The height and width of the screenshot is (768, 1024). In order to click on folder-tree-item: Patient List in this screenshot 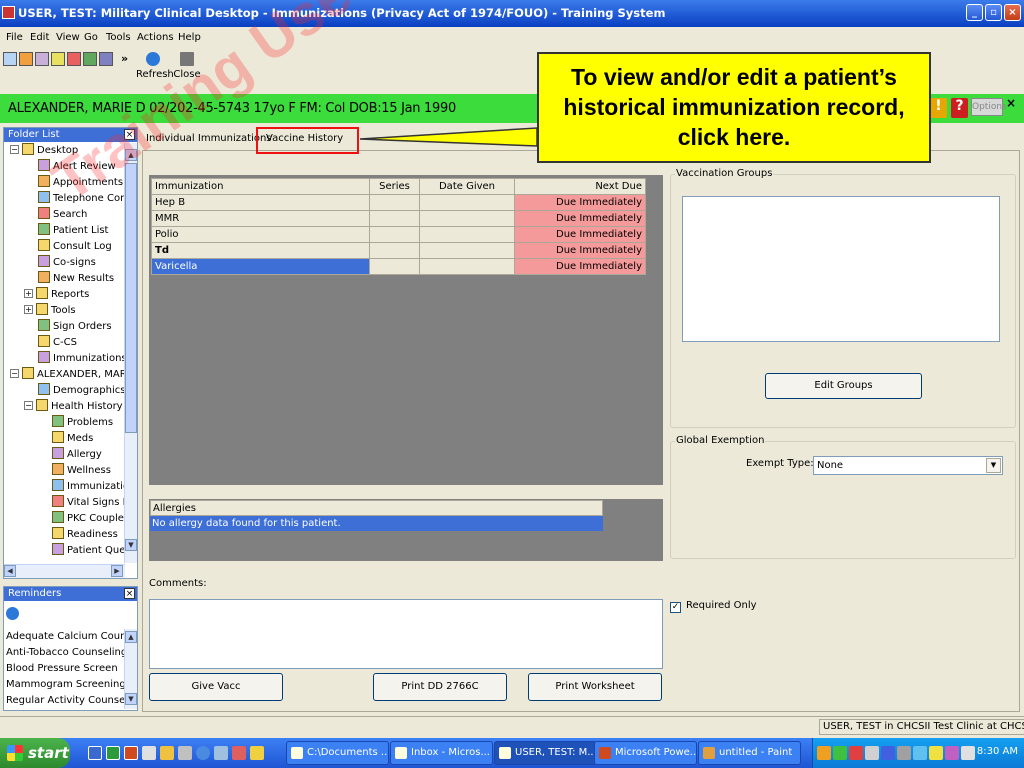, I will do `click(73, 231)`.